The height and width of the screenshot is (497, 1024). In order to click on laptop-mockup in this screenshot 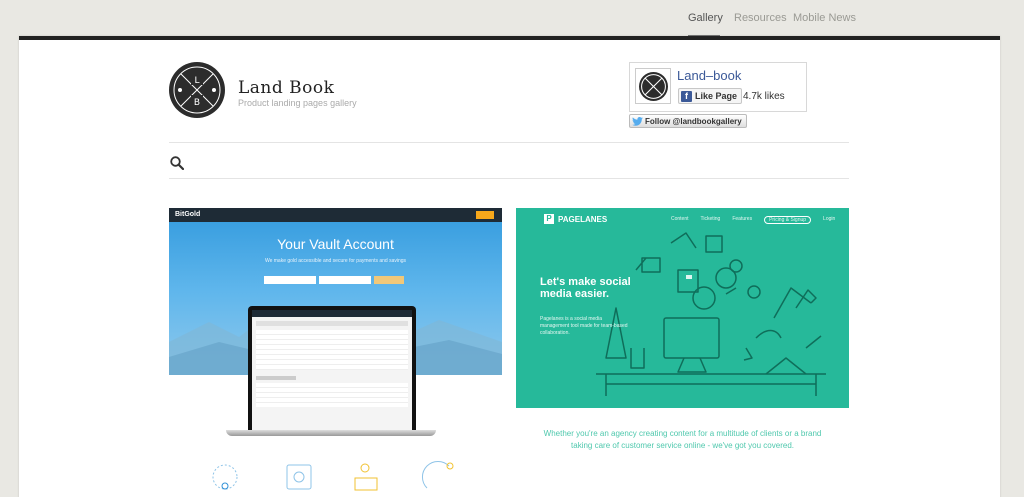, I will do `click(332, 368)`.